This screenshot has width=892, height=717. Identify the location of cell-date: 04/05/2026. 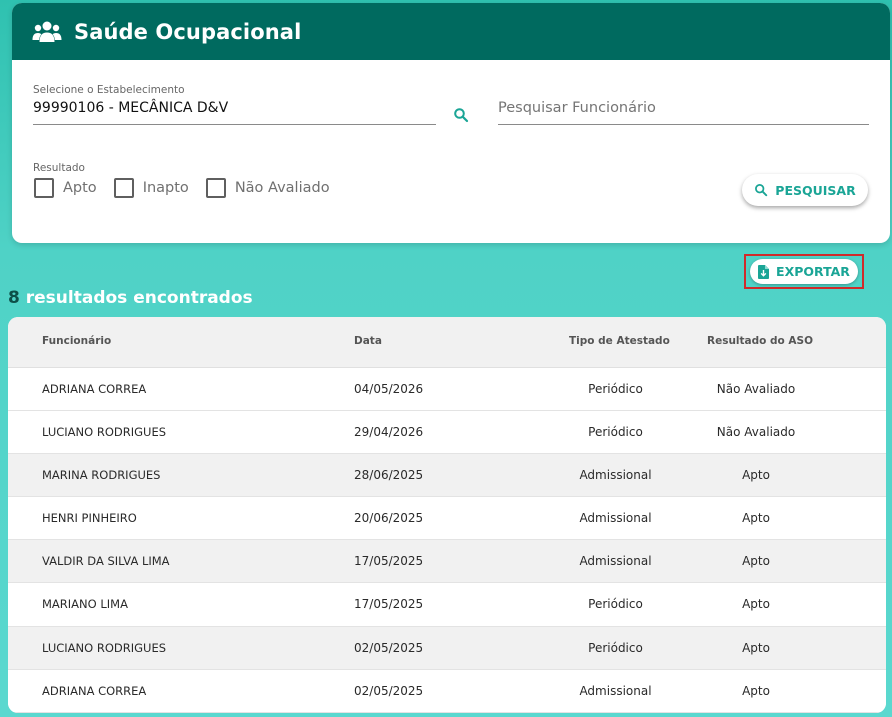
(389, 389).